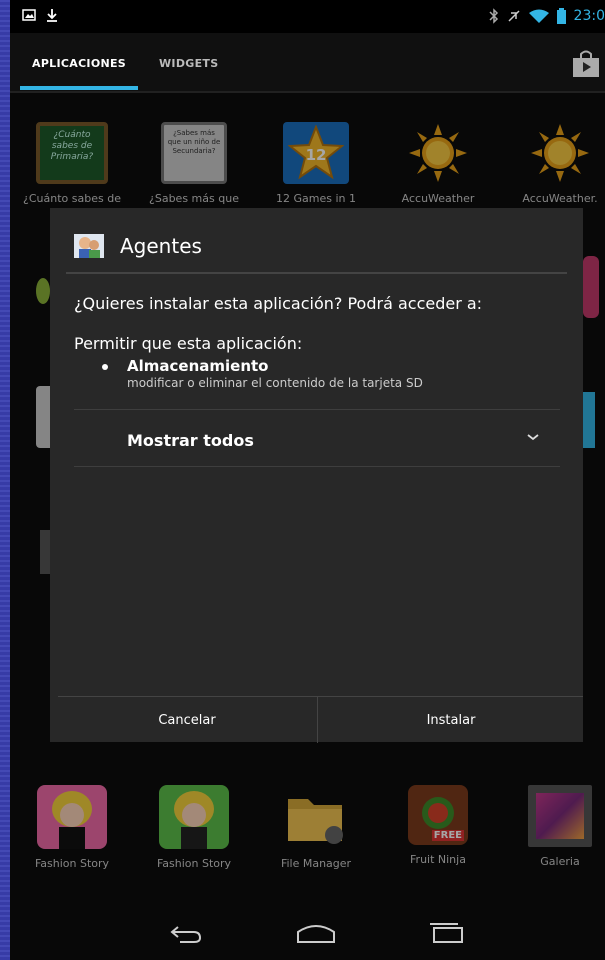  I want to click on tab-apps: APLICACIONES, so click(79, 63).